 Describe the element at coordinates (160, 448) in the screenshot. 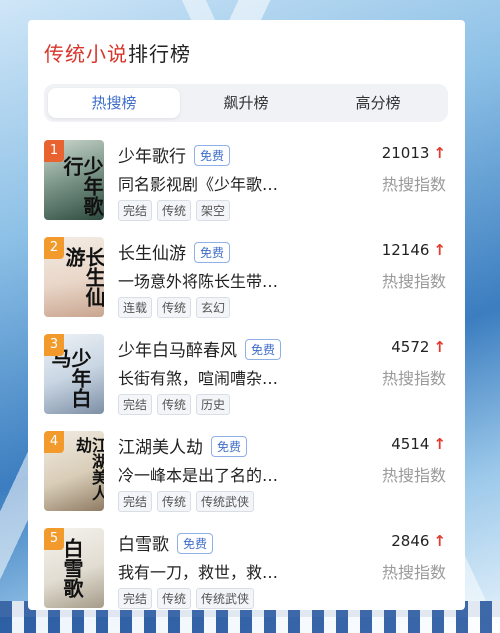

I see `book-title-text: 江湖美人劫` at that location.